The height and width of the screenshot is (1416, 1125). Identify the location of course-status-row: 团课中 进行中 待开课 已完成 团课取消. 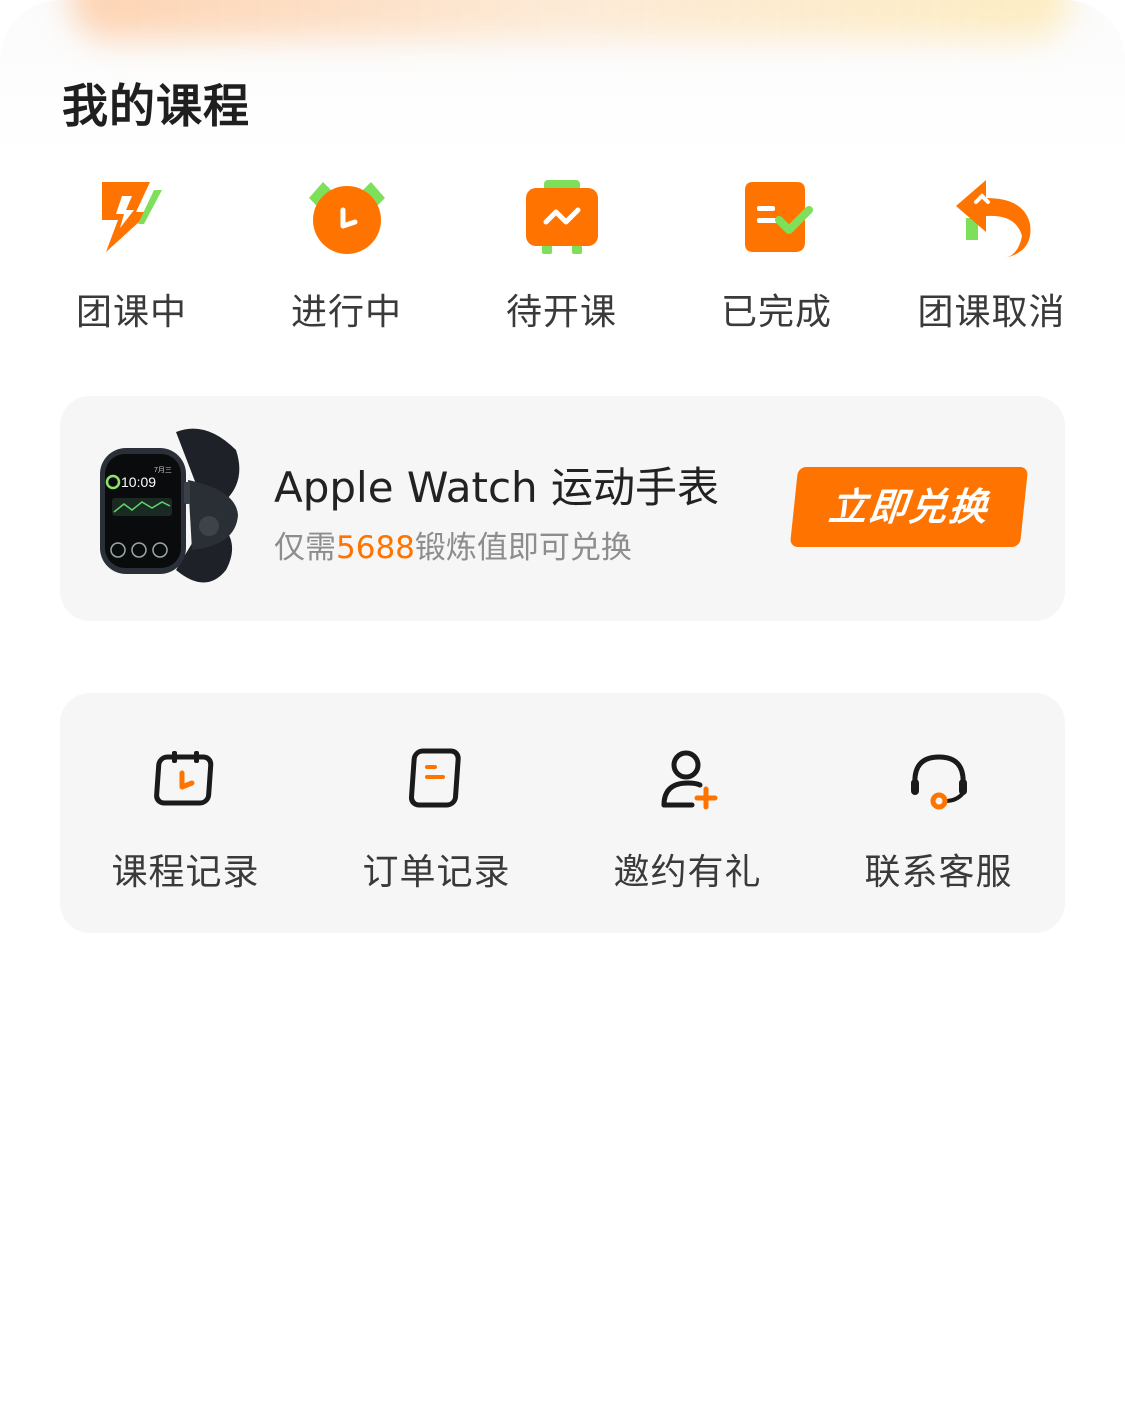
(562, 253).